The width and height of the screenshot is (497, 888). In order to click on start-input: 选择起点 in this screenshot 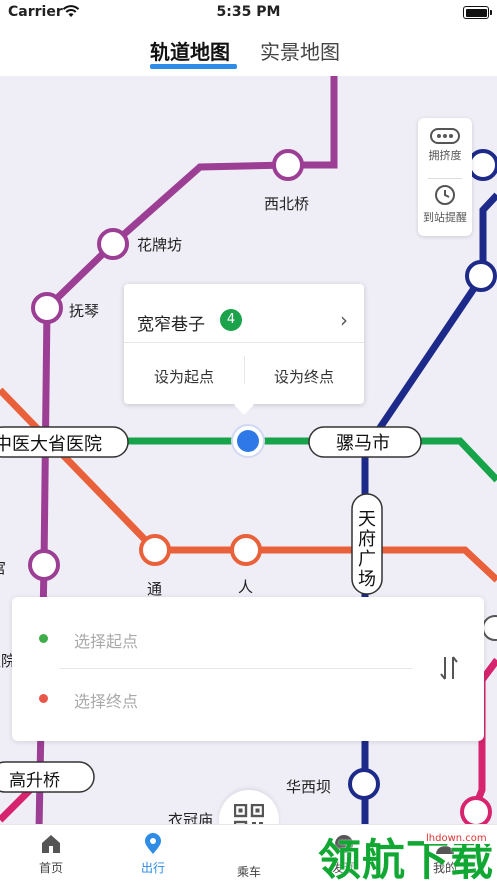, I will do `click(106, 640)`.